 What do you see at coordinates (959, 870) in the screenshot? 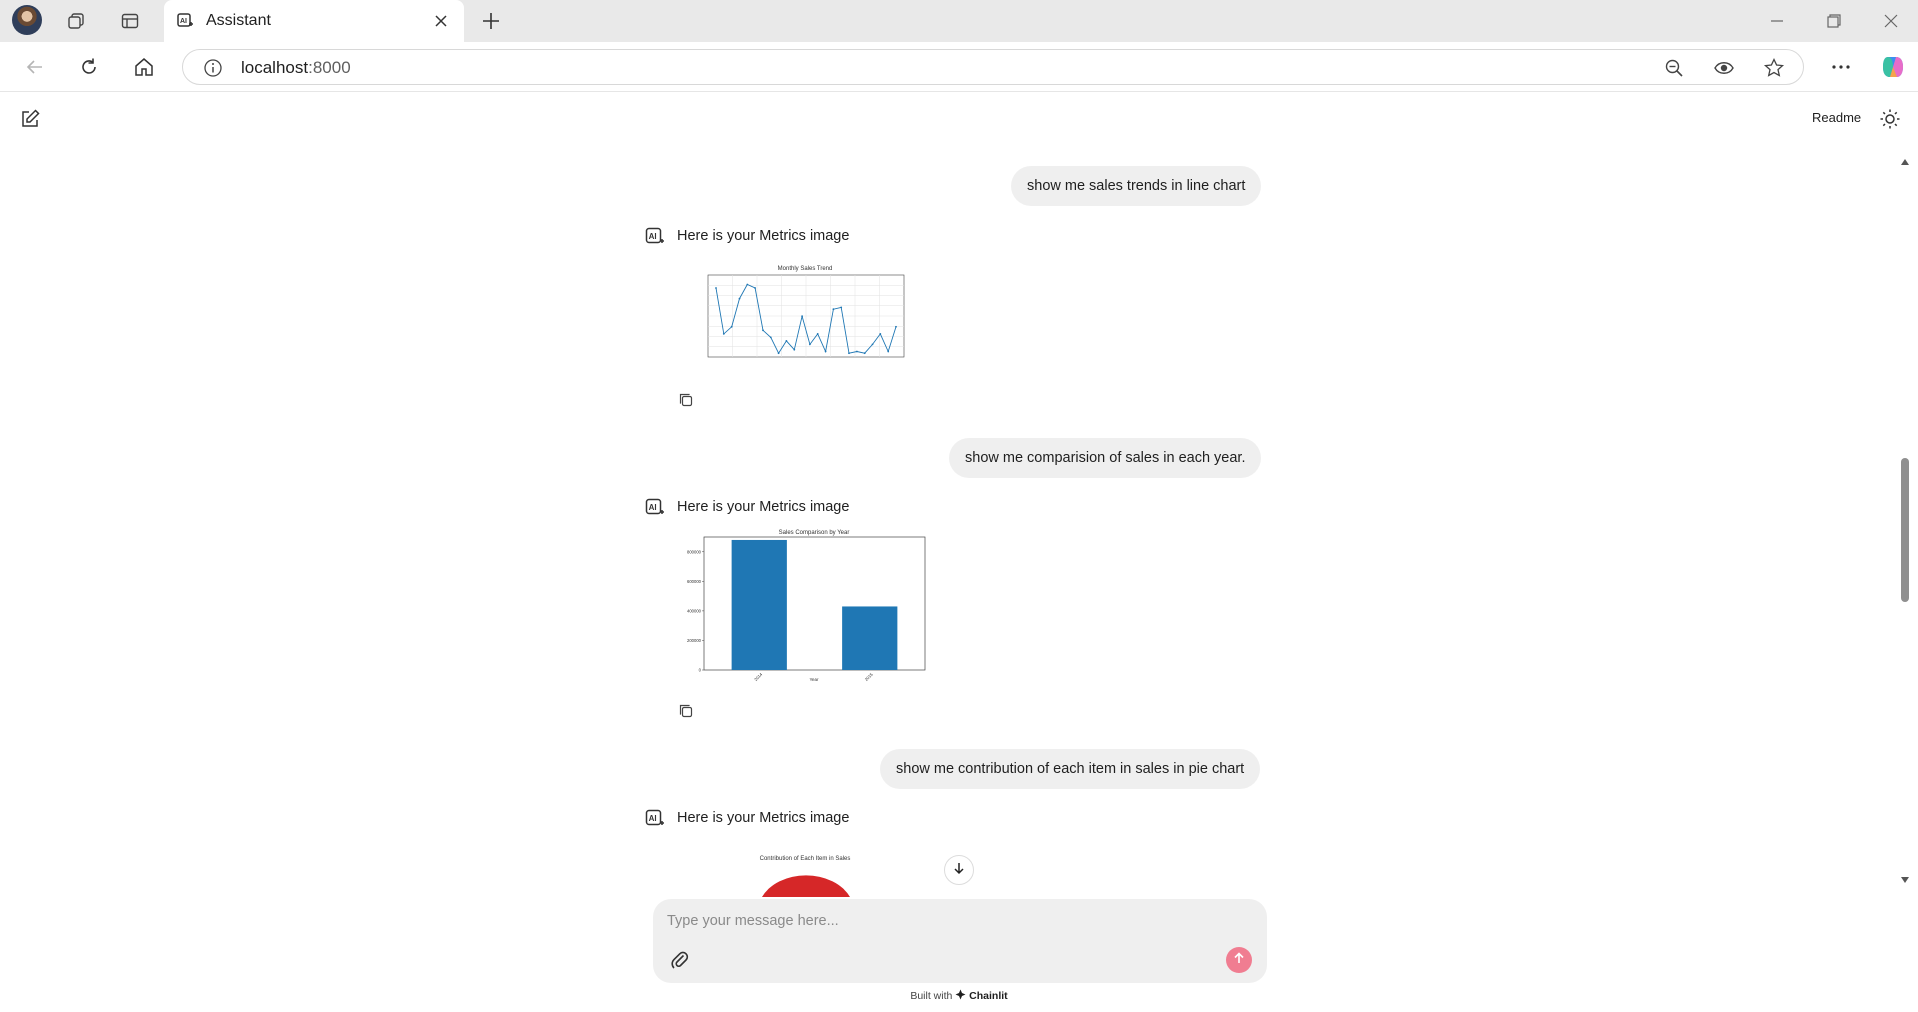
I see `scroll-to-bottom-button` at bounding box center [959, 870].